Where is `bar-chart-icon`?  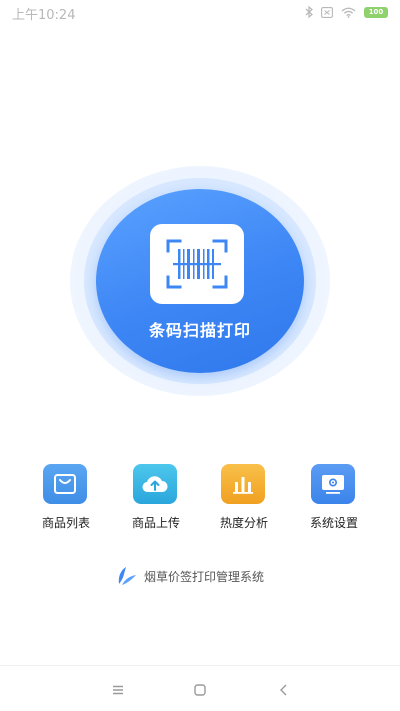 bar-chart-icon is located at coordinates (243, 484).